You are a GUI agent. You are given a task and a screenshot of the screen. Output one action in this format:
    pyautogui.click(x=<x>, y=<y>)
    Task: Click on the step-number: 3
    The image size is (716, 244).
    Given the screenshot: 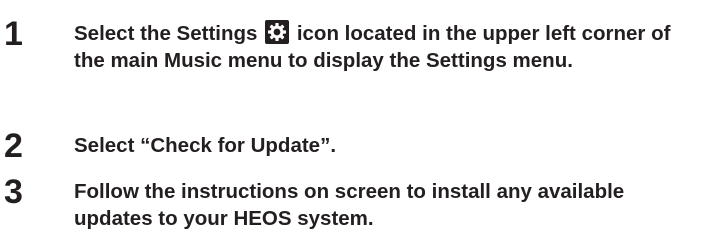 What is the action you would take?
    pyautogui.click(x=13, y=192)
    